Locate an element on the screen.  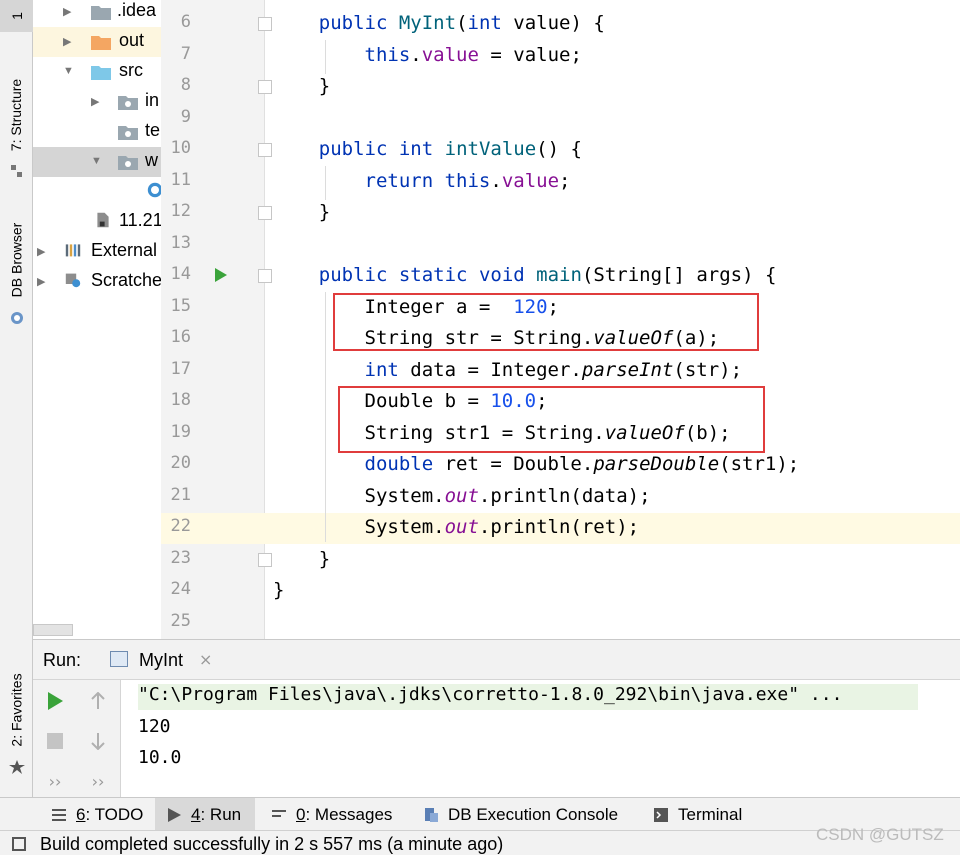
tree-item-label: out is located at coordinates (132, 40).